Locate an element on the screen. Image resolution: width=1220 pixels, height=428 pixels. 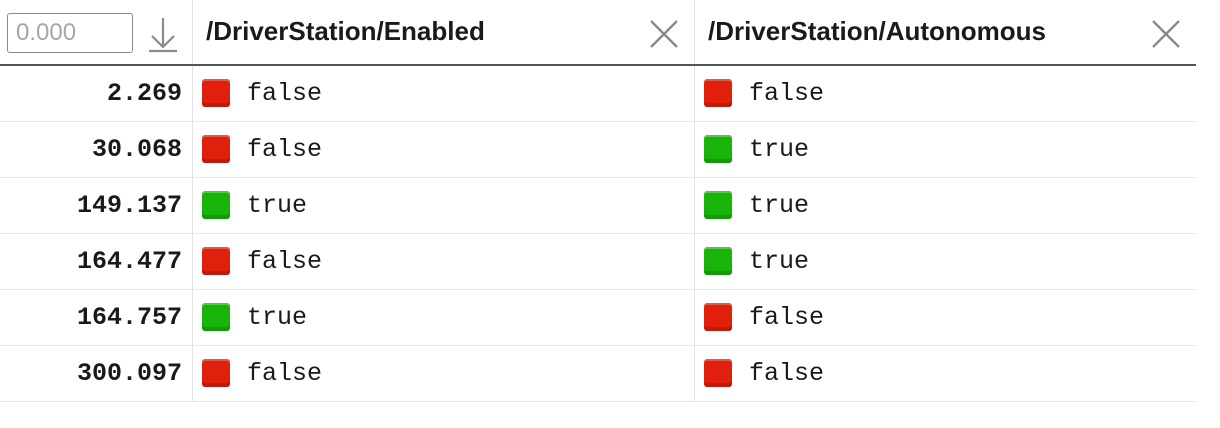
timestamp: 2.269 is located at coordinates (144, 93).